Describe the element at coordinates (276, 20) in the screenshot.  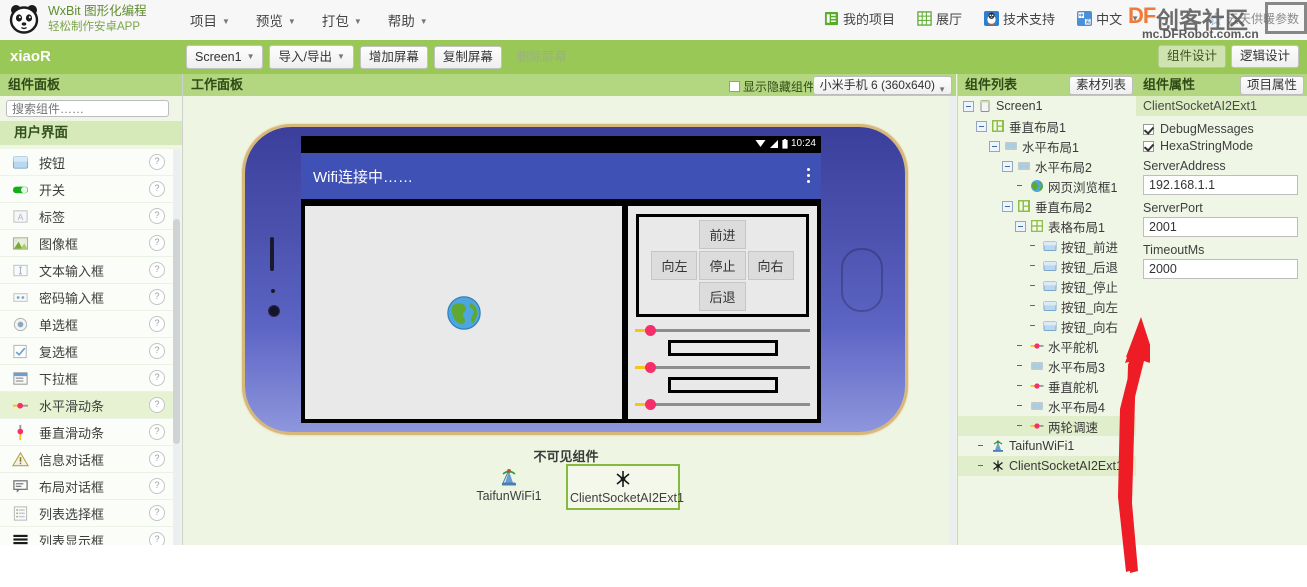
I see `menu-item-preview: 预览 ▼` at that location.